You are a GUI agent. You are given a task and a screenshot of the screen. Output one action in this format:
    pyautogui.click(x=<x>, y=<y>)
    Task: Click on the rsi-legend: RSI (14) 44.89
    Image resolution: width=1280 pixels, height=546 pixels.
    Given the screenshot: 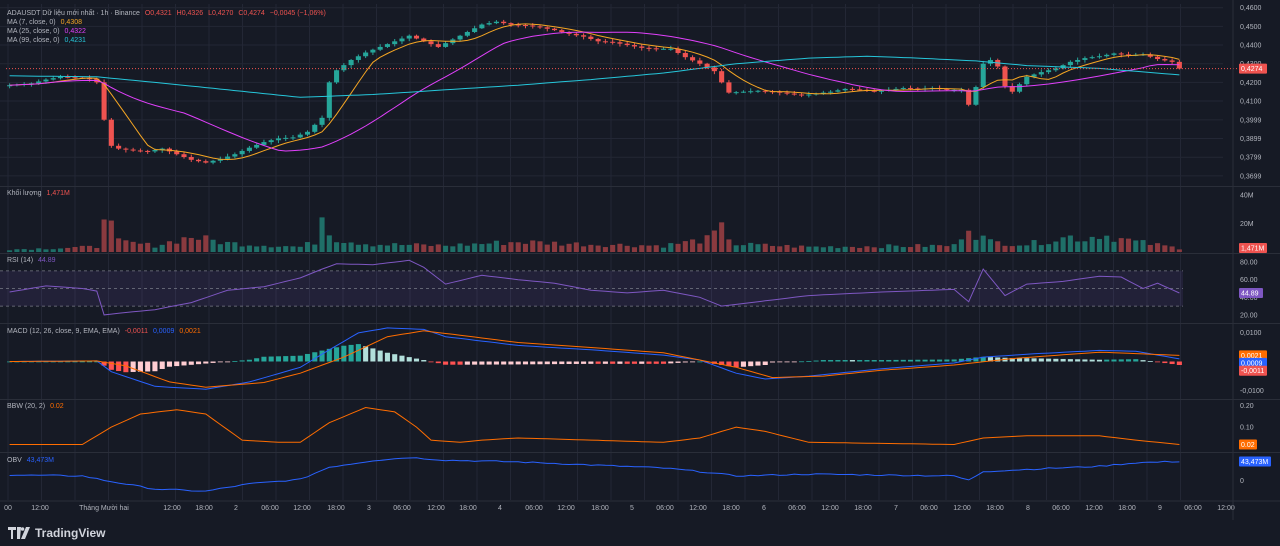 What is the action you would take?
    pyautogui.click(x=31, y=261)
    